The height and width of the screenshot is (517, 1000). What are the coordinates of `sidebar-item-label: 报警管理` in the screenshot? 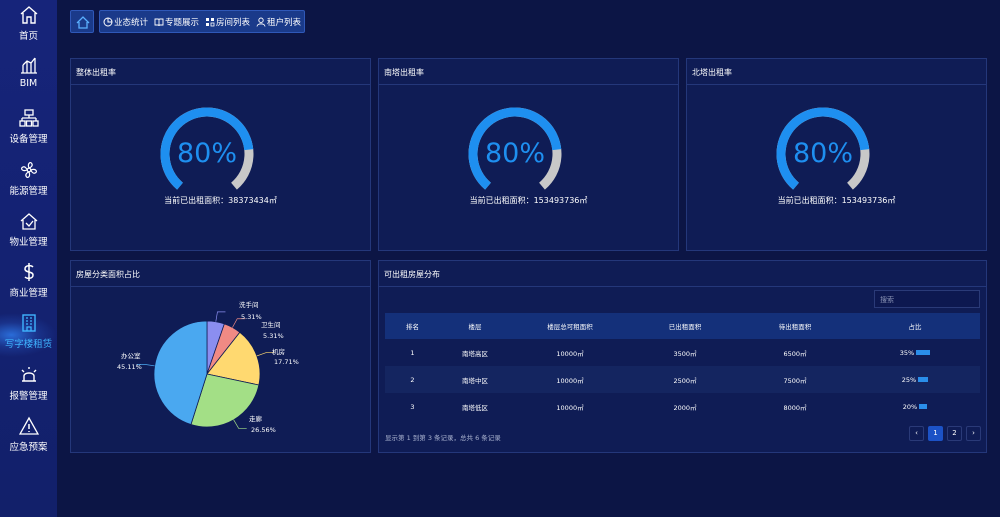 It's located at (28, 396).